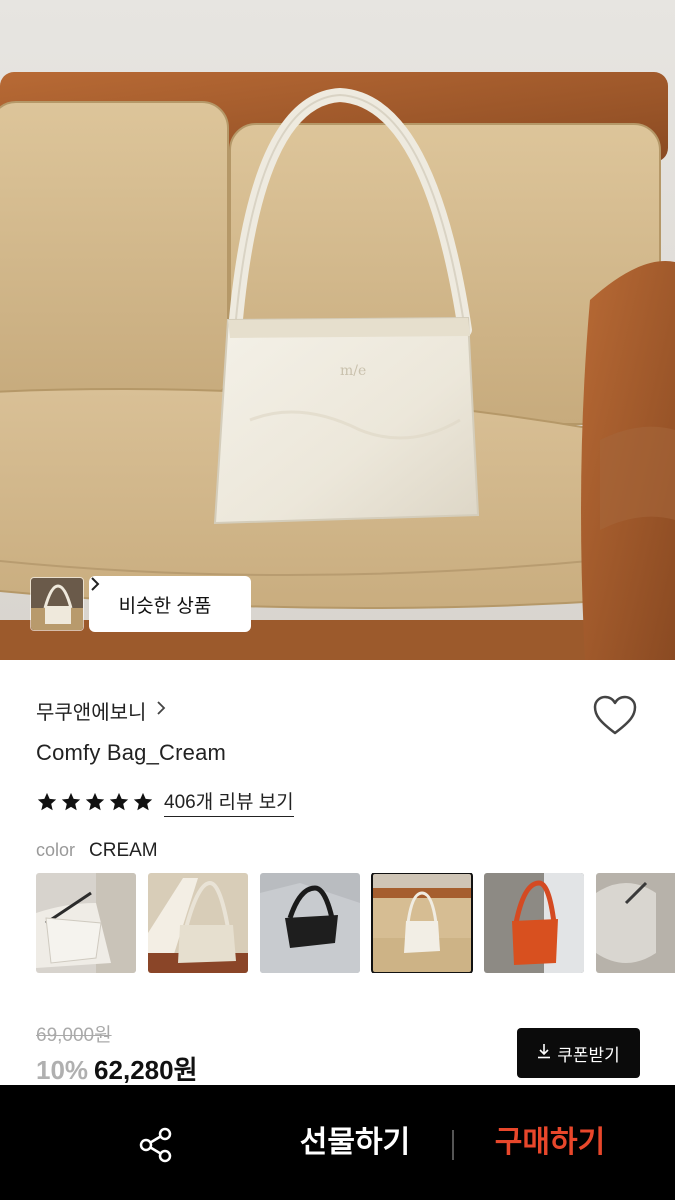 This screenshot has width=675, height=1200. Describe the element at coordinates (355, 1143) in the screenshot. I see `gift-button: 선물하기` at that location.